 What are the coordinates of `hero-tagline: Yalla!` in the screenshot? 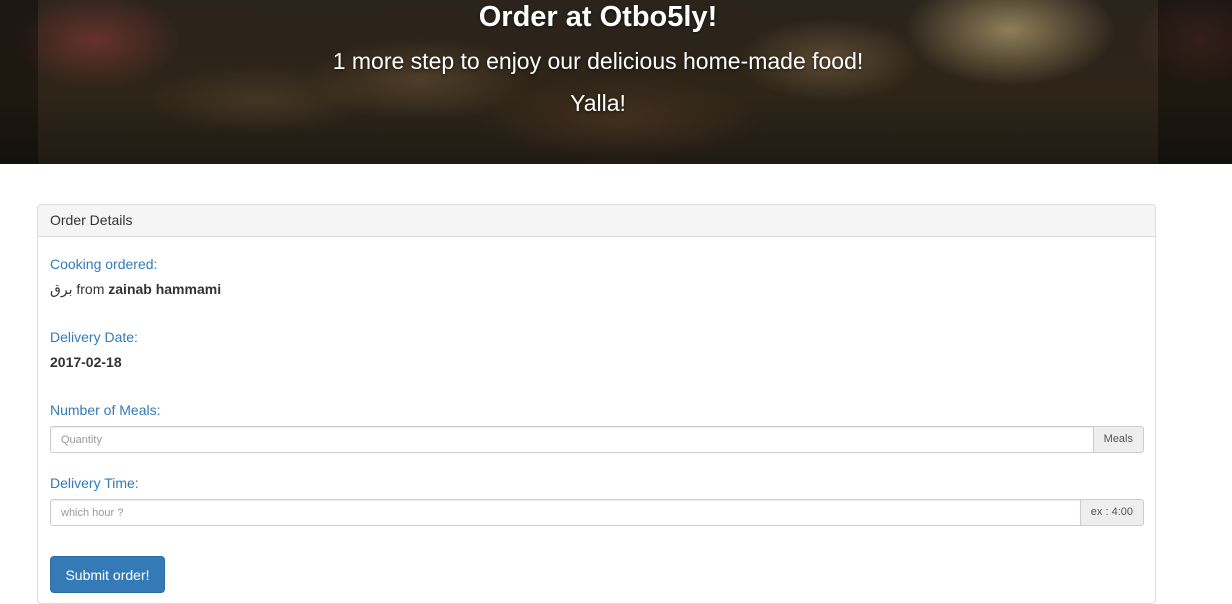 It's located at (598, 103).